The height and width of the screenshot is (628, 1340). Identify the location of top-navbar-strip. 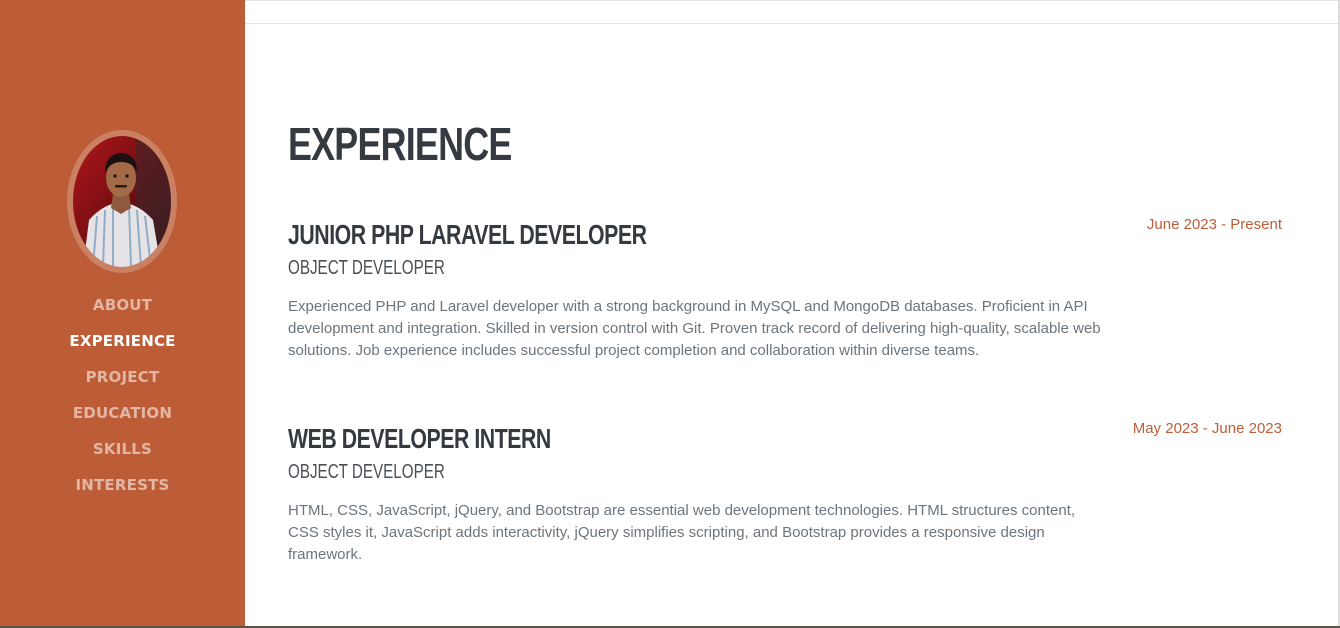
(792, 12).